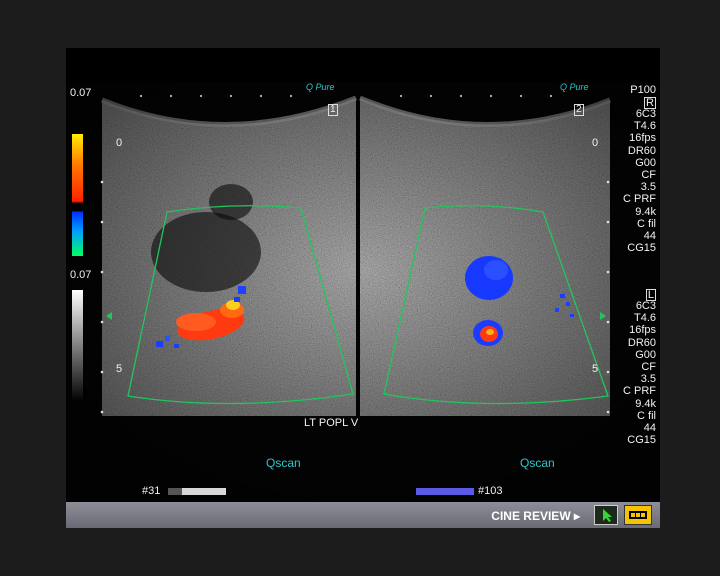  What do you see at coordinates (333, 110) in the screenshot?
I see `frame-marker-left: 1` at bounding box center [333, 110].